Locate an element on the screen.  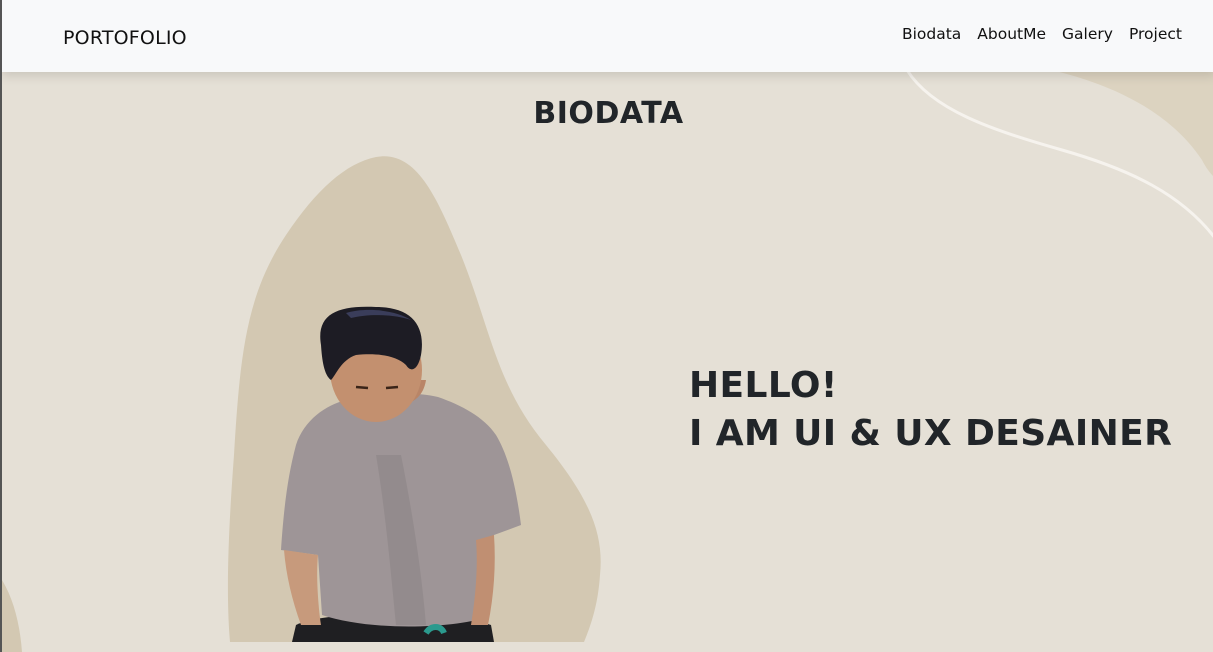
nav-link-project: Project is located at coordinates (1151, 34).